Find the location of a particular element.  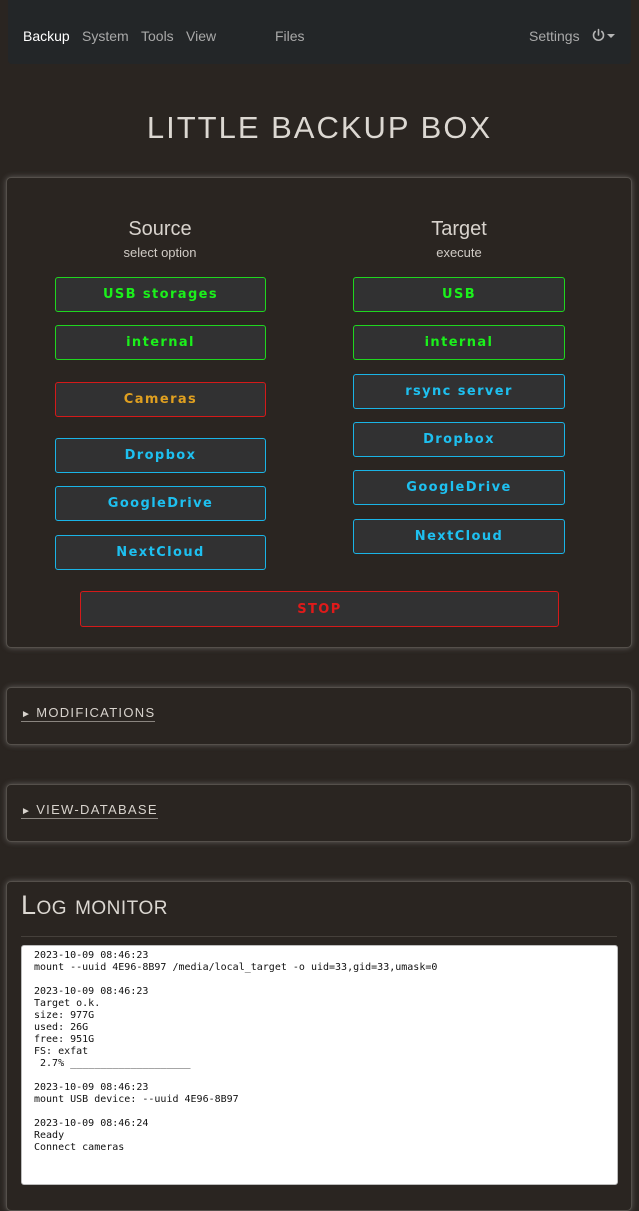

log-line: Ready is located at coordinates (49, 1135).